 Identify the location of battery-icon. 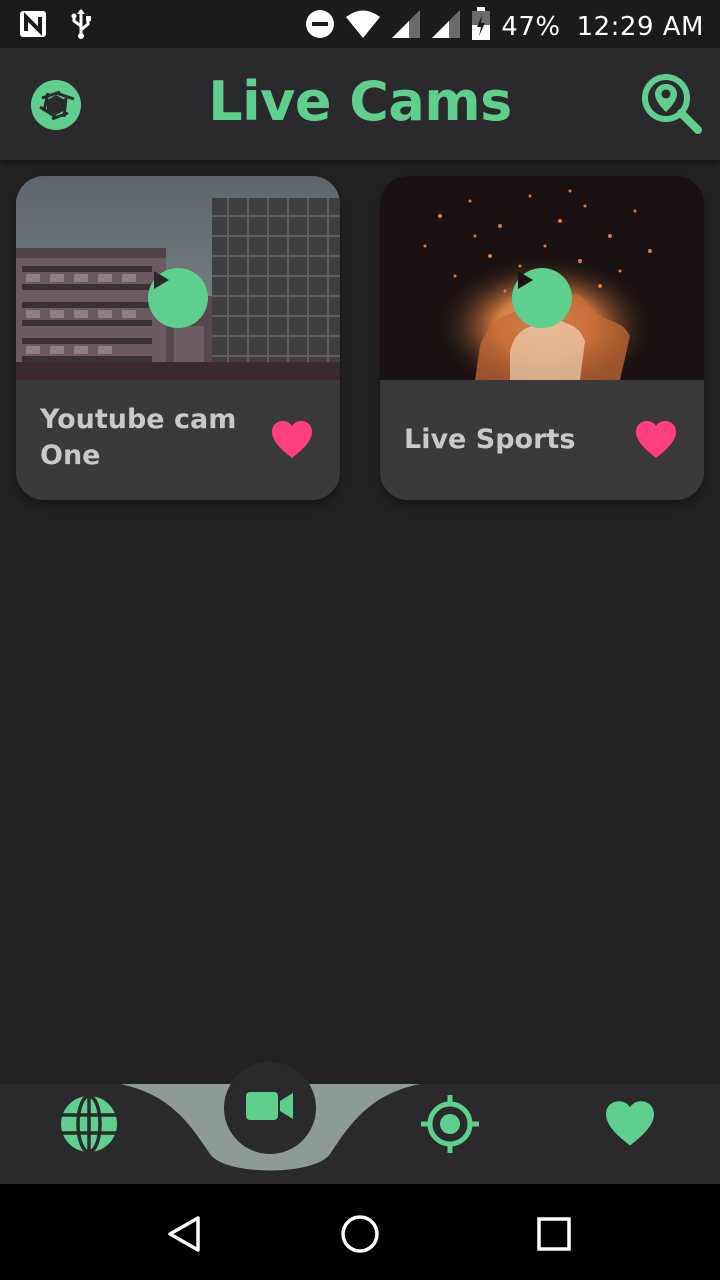
(481, 26).